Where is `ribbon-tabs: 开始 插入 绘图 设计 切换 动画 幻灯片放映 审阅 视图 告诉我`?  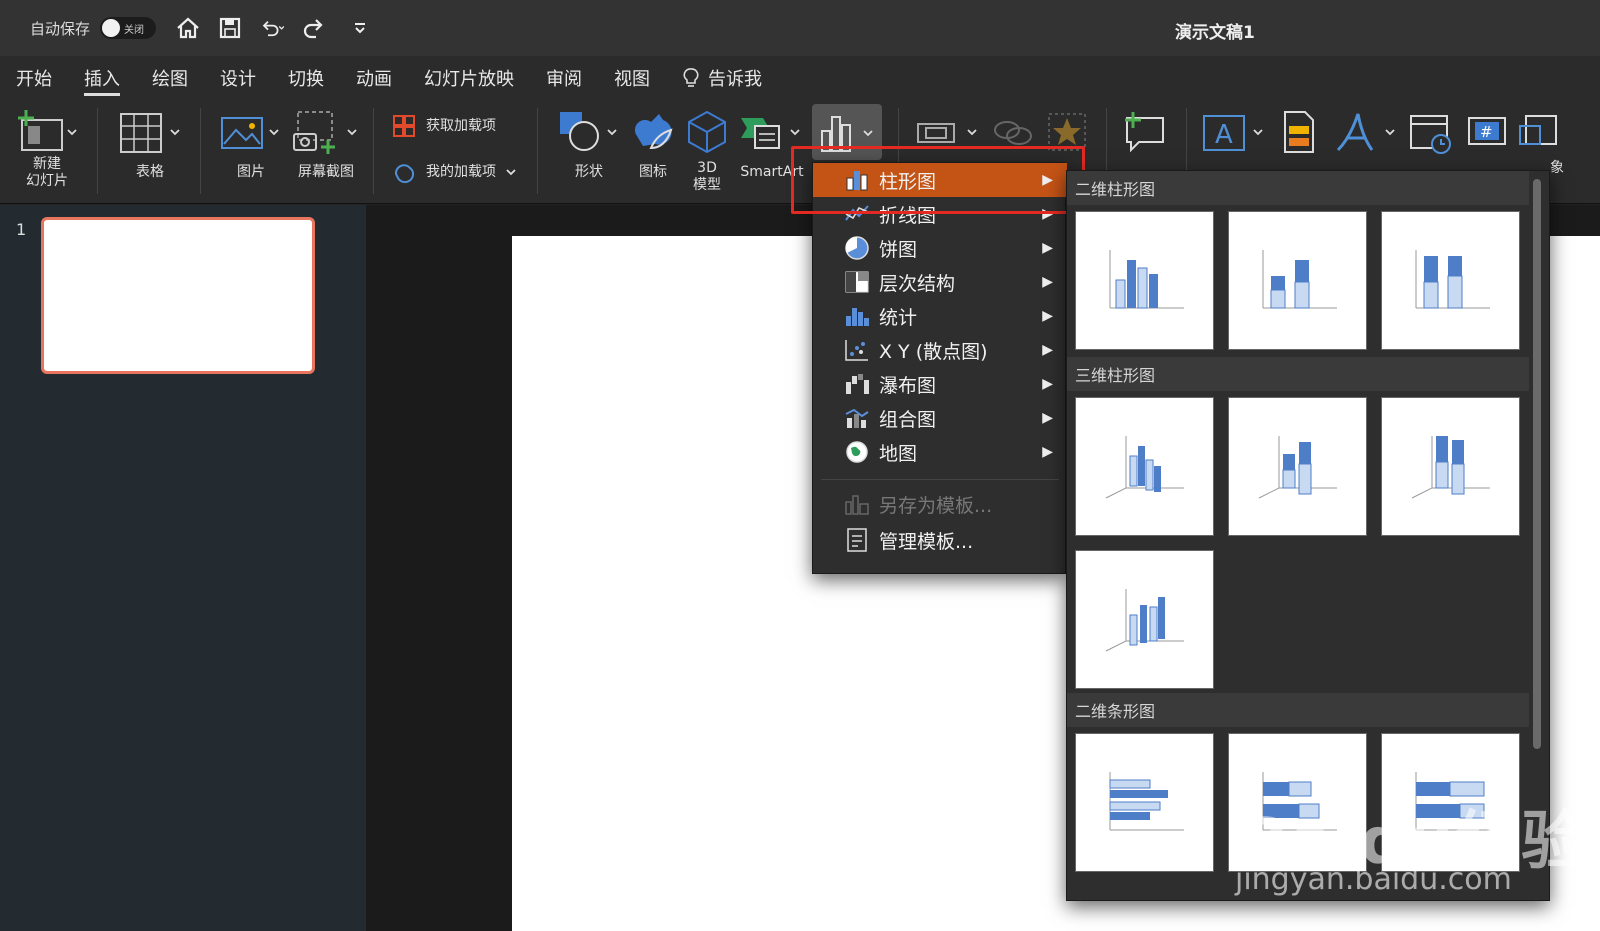
ribbon-tabs: 开始 插入 绘图 设计 切换 动画 幻灯片放映 审阅 视图 告诉我 is located at coordinates (800, 78).